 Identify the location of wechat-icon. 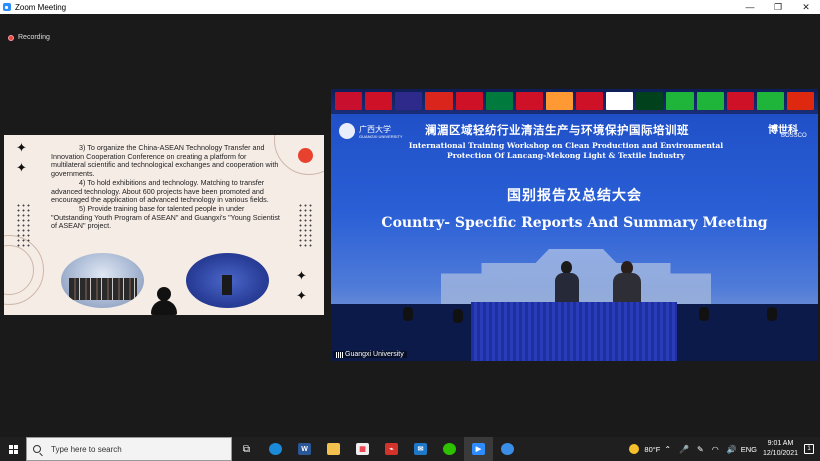
(449, 449).